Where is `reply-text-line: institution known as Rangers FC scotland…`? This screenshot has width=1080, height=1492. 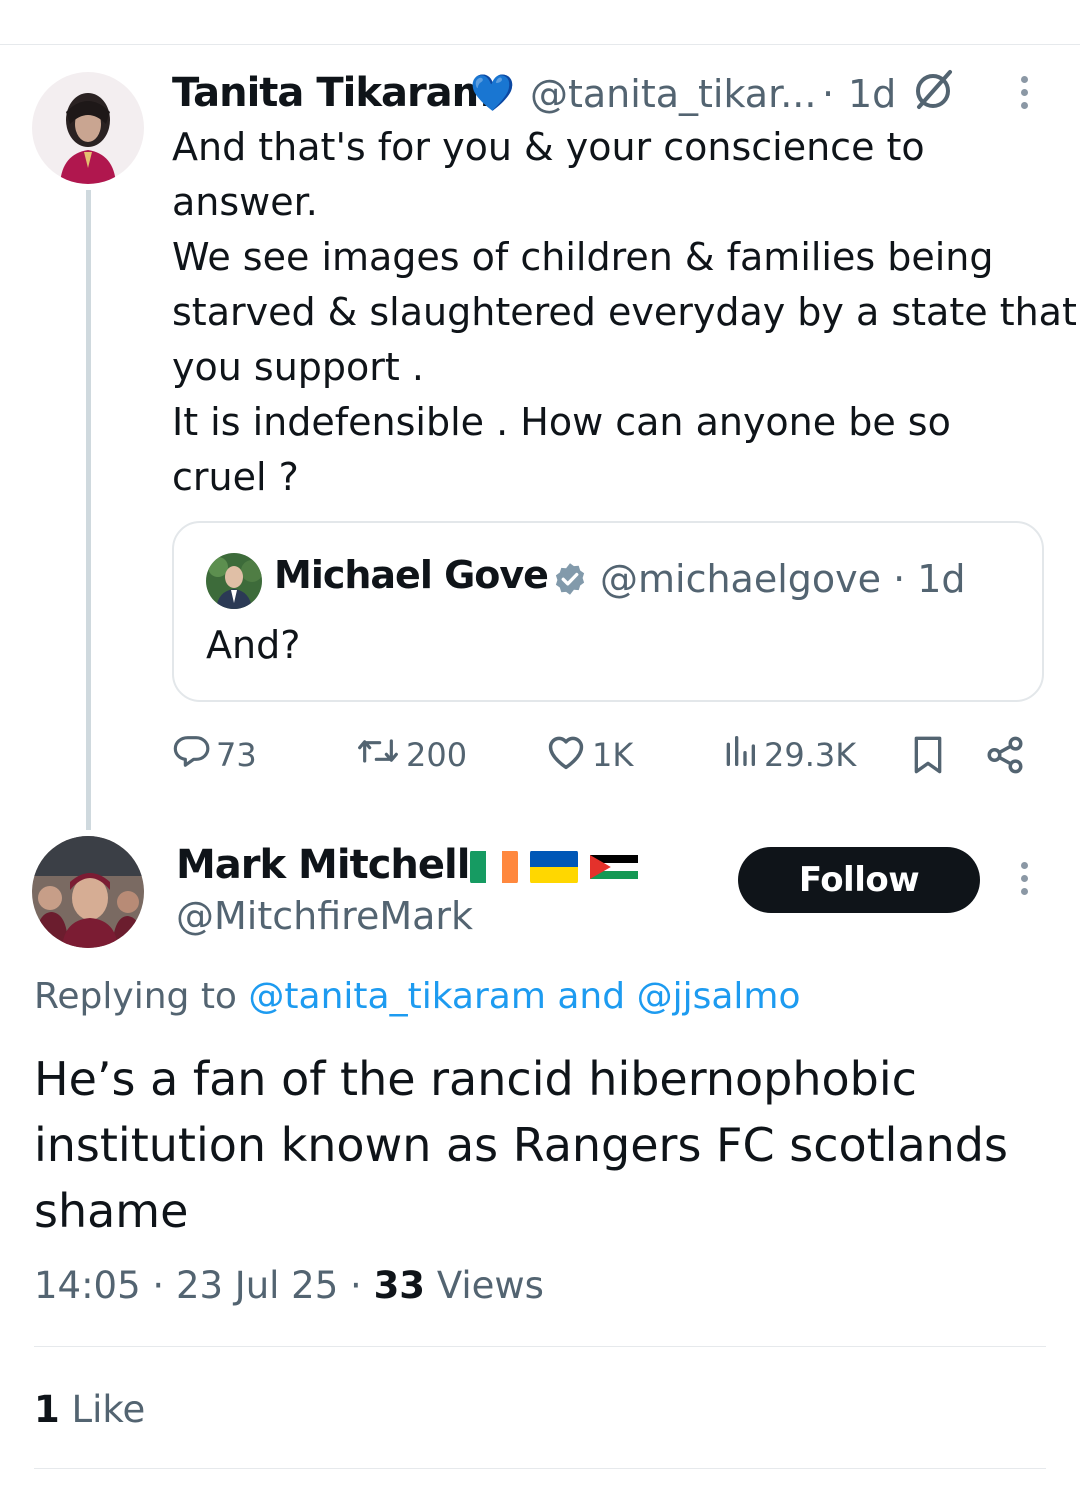 reply-text-line: institution known as Rangers FC scotland… is located at coordinates (521, 1145).